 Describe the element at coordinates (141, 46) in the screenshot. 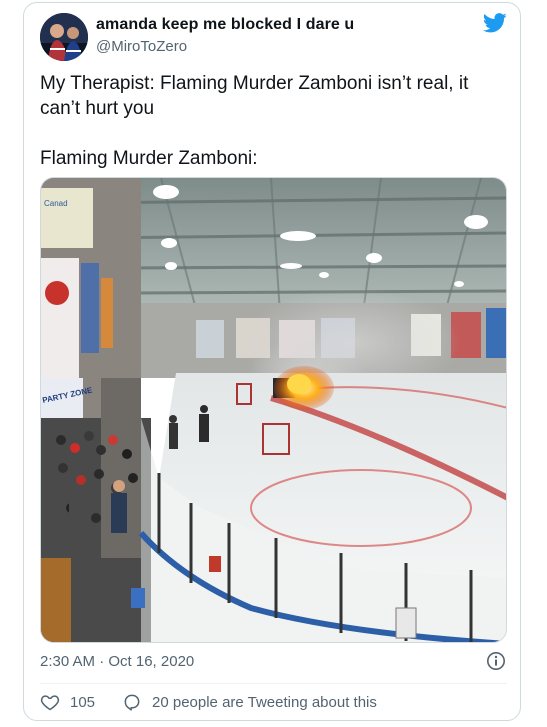

I see `user-handle: @MiroToZero` at that location.